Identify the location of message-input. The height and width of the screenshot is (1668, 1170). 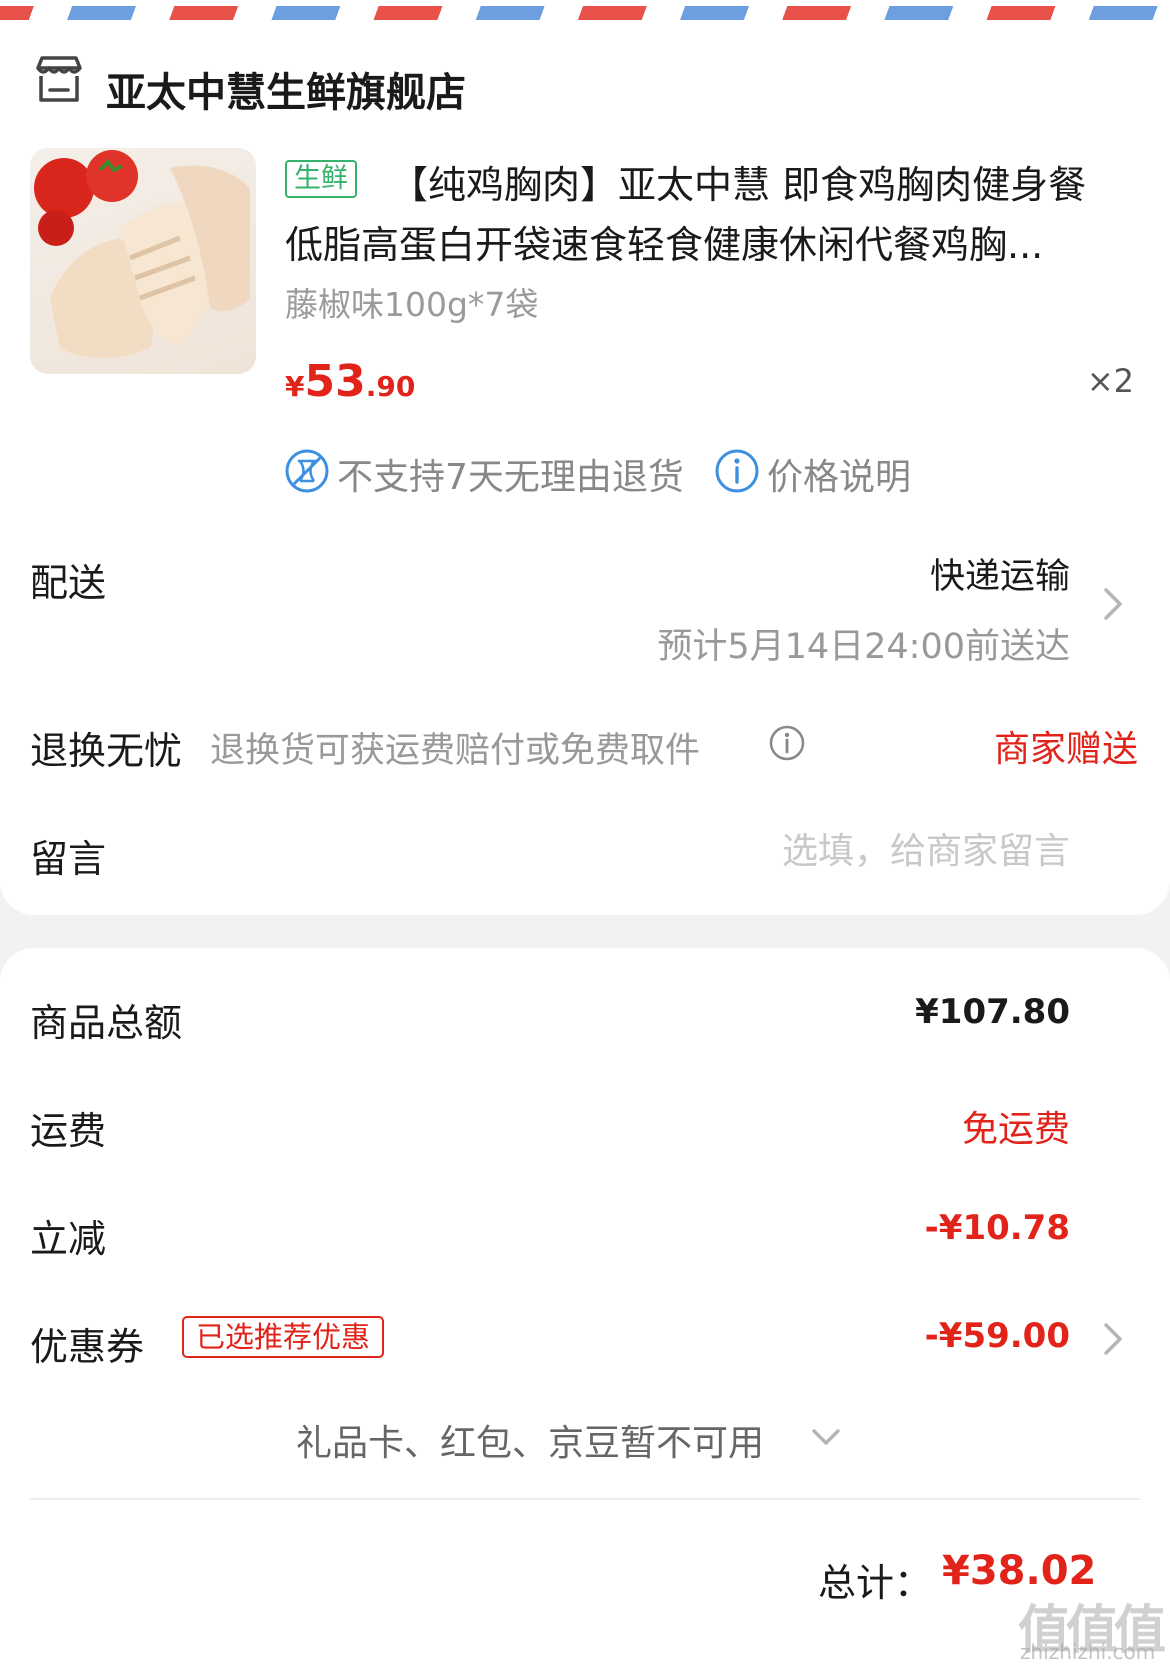
(860, 851).